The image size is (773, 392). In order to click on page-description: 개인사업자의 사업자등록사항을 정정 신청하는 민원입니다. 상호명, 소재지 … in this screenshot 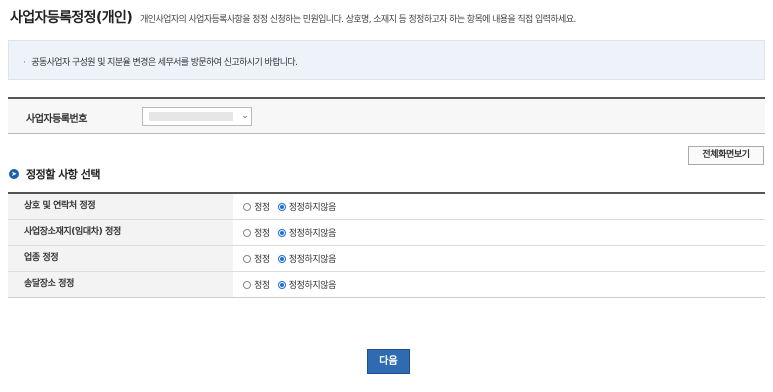, I will do `click(358, 20)`.